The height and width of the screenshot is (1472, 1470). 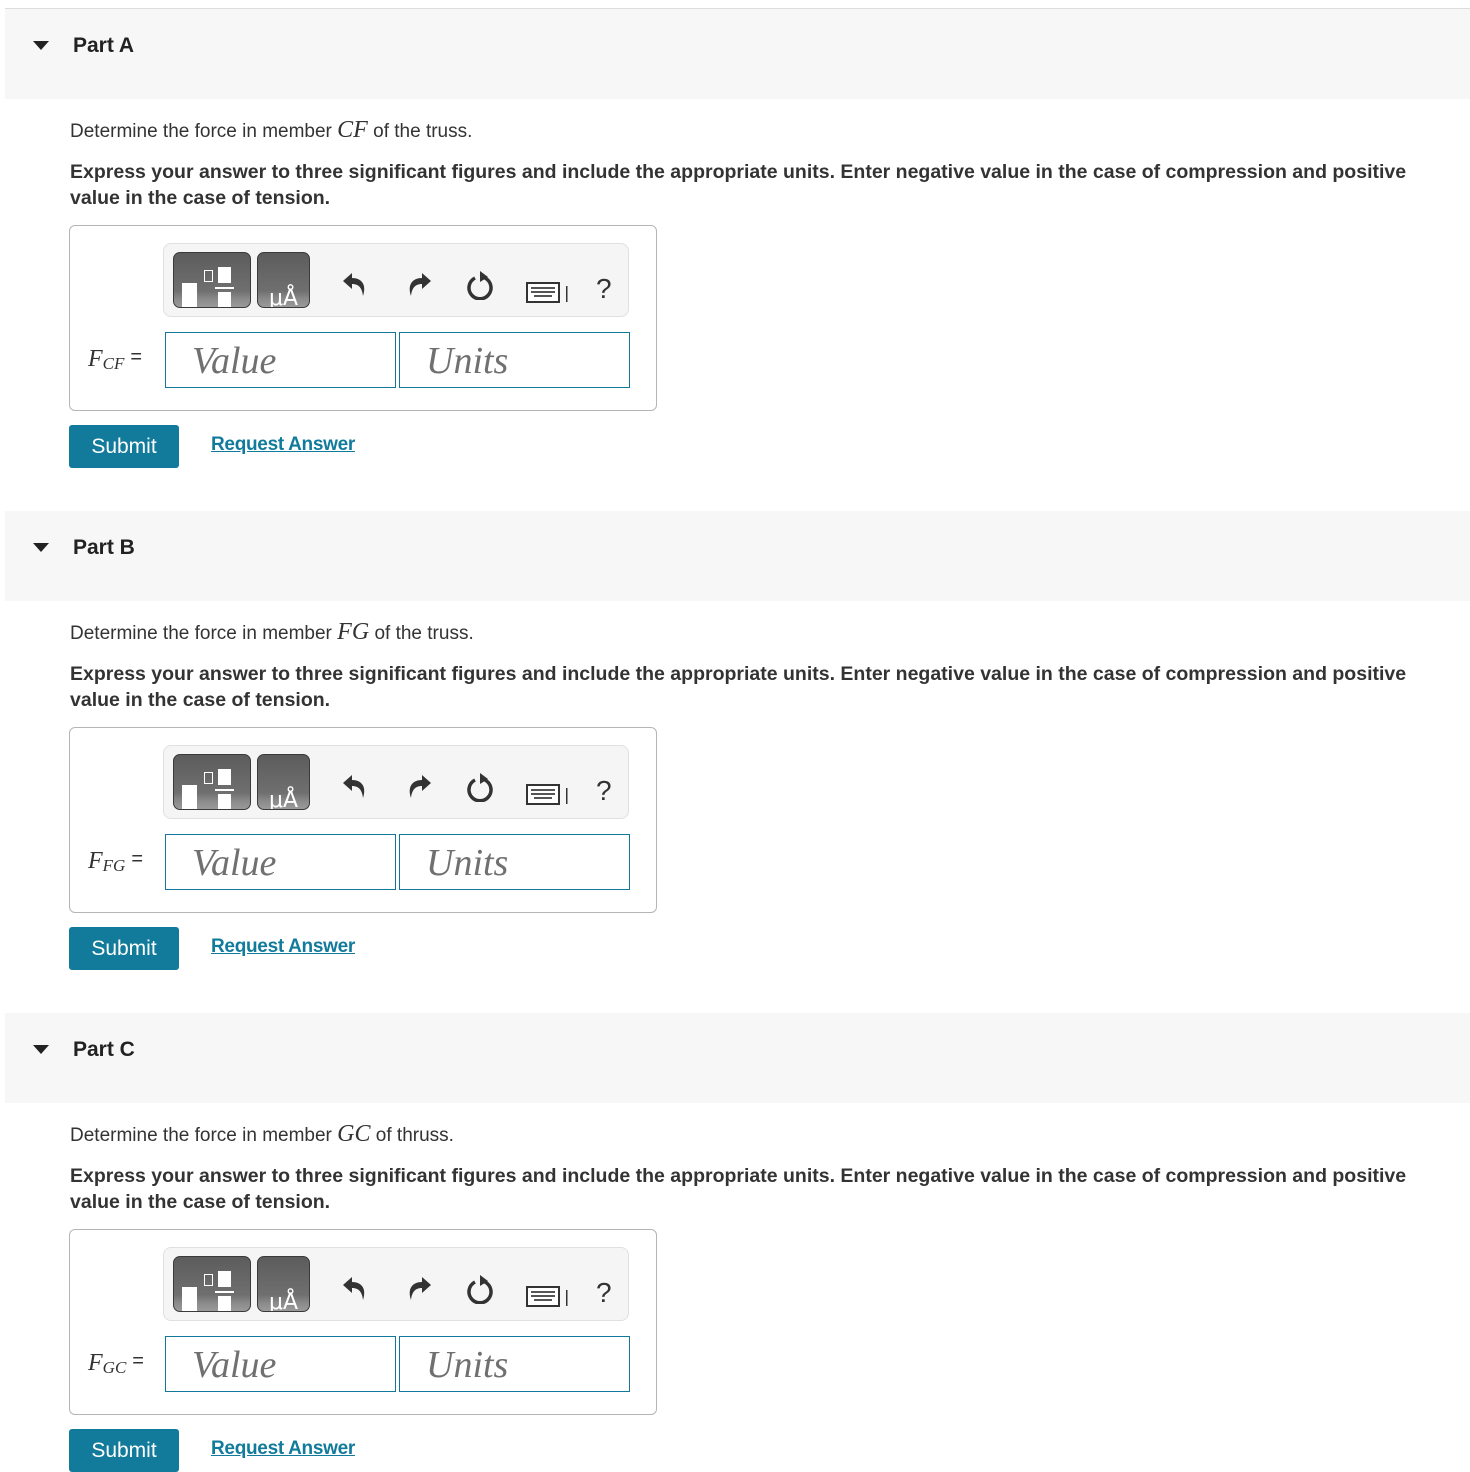 What do you see at coordinates (114, 1367) in the screenshot?
I see `variable-subscript: GC` at bounding box center [114, 1367].